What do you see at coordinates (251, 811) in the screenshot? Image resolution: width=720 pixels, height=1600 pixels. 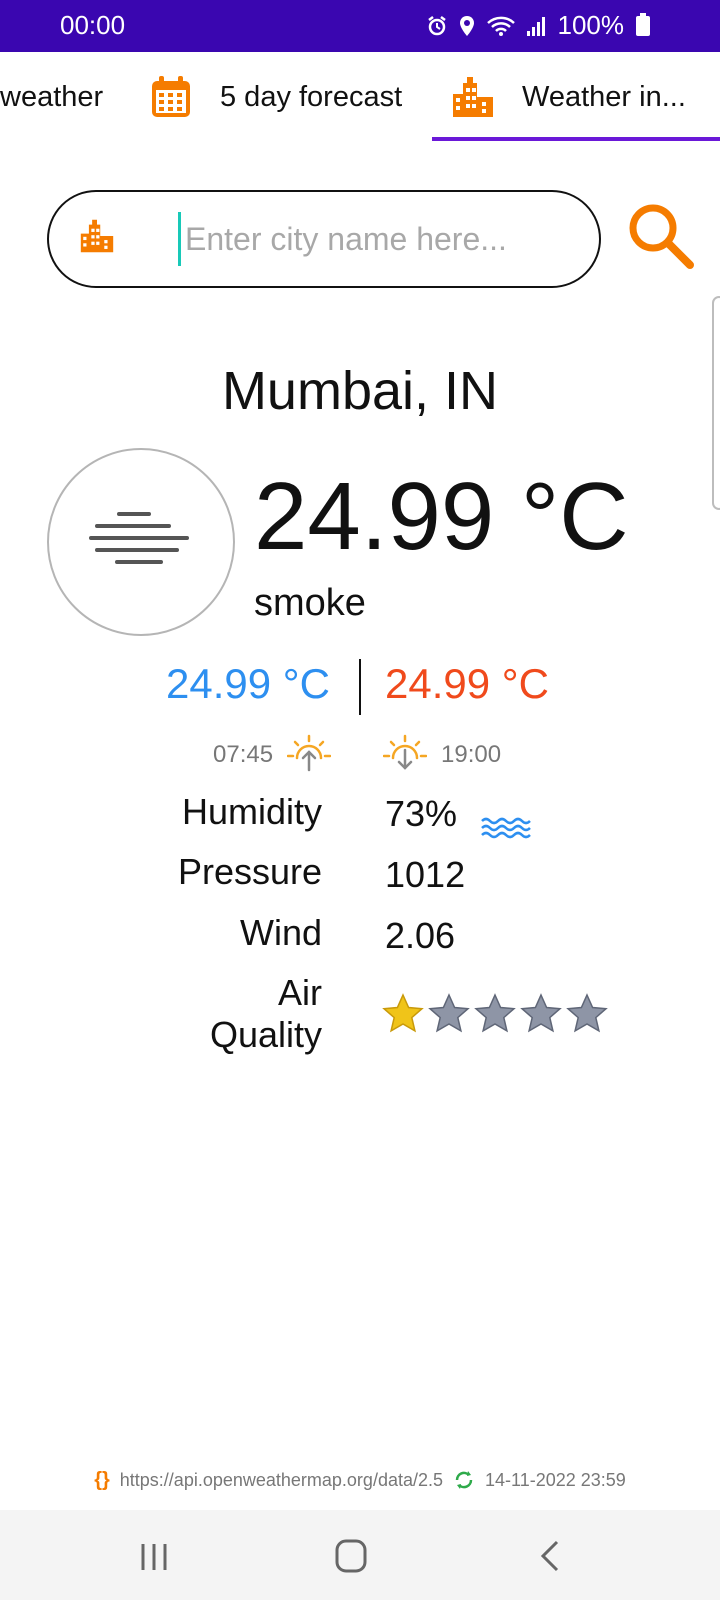 I see `humidity-label: Humidity` at bounding box center [251, 811].